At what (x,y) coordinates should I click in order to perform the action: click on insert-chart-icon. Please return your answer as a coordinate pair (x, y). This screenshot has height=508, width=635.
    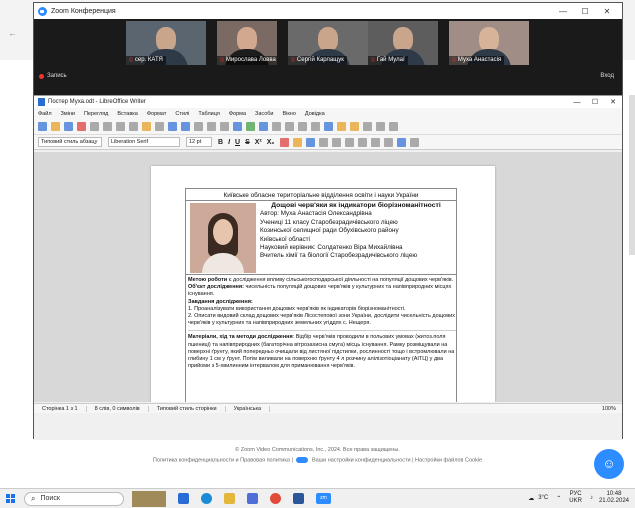
    Looking at the image, I should click on (263, 126).